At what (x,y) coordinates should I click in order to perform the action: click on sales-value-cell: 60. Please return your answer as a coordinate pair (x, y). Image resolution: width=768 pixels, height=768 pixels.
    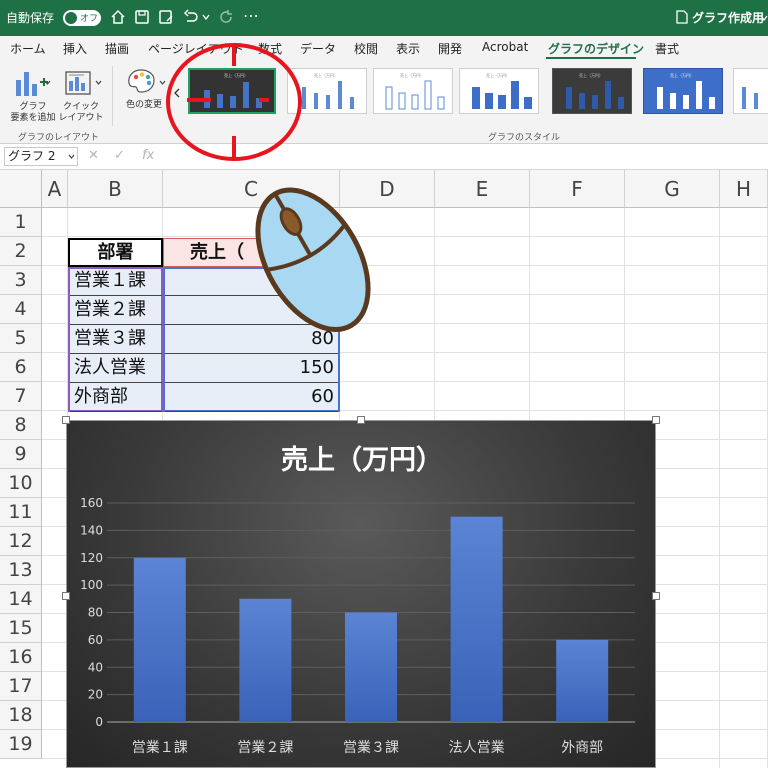
    Looking at the image, I should click on (251, 397).